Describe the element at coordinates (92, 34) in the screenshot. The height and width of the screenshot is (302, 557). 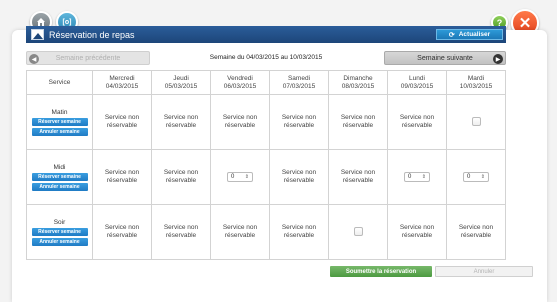
I see `page-title: Réservation de repas` at that location.